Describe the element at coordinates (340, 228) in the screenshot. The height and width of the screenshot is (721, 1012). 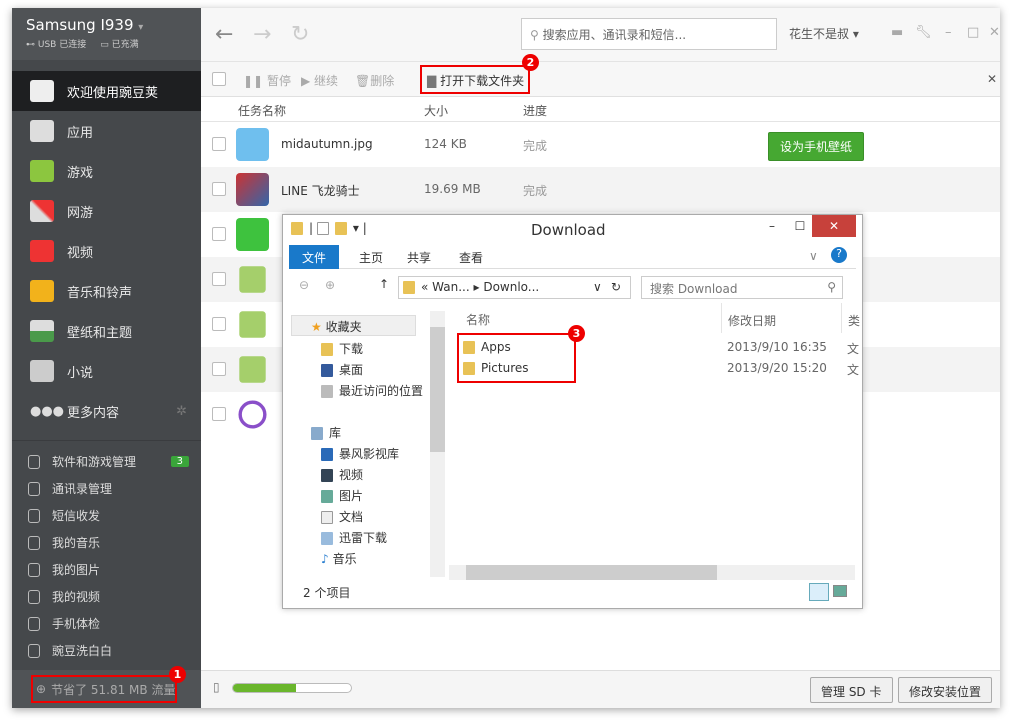
I see `new-folder-icon` at that location.